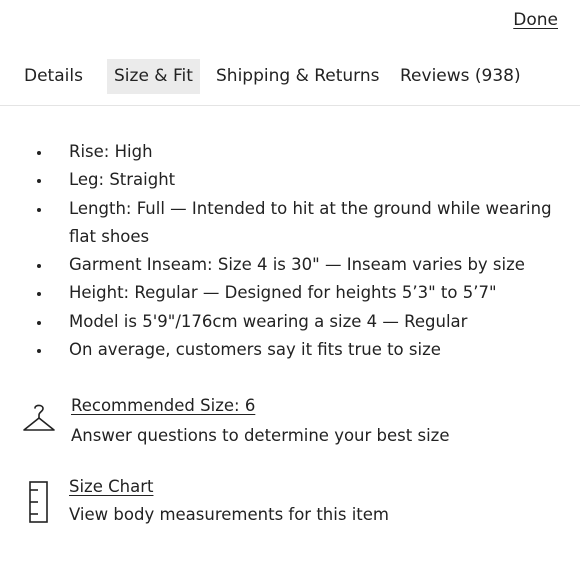 The image size is (580, 580). What do you see at coordinates (298, 76) in the screenshot?
I see `tab-shipping-returns: Shipping & Returns` at bounding box center [298, 76].